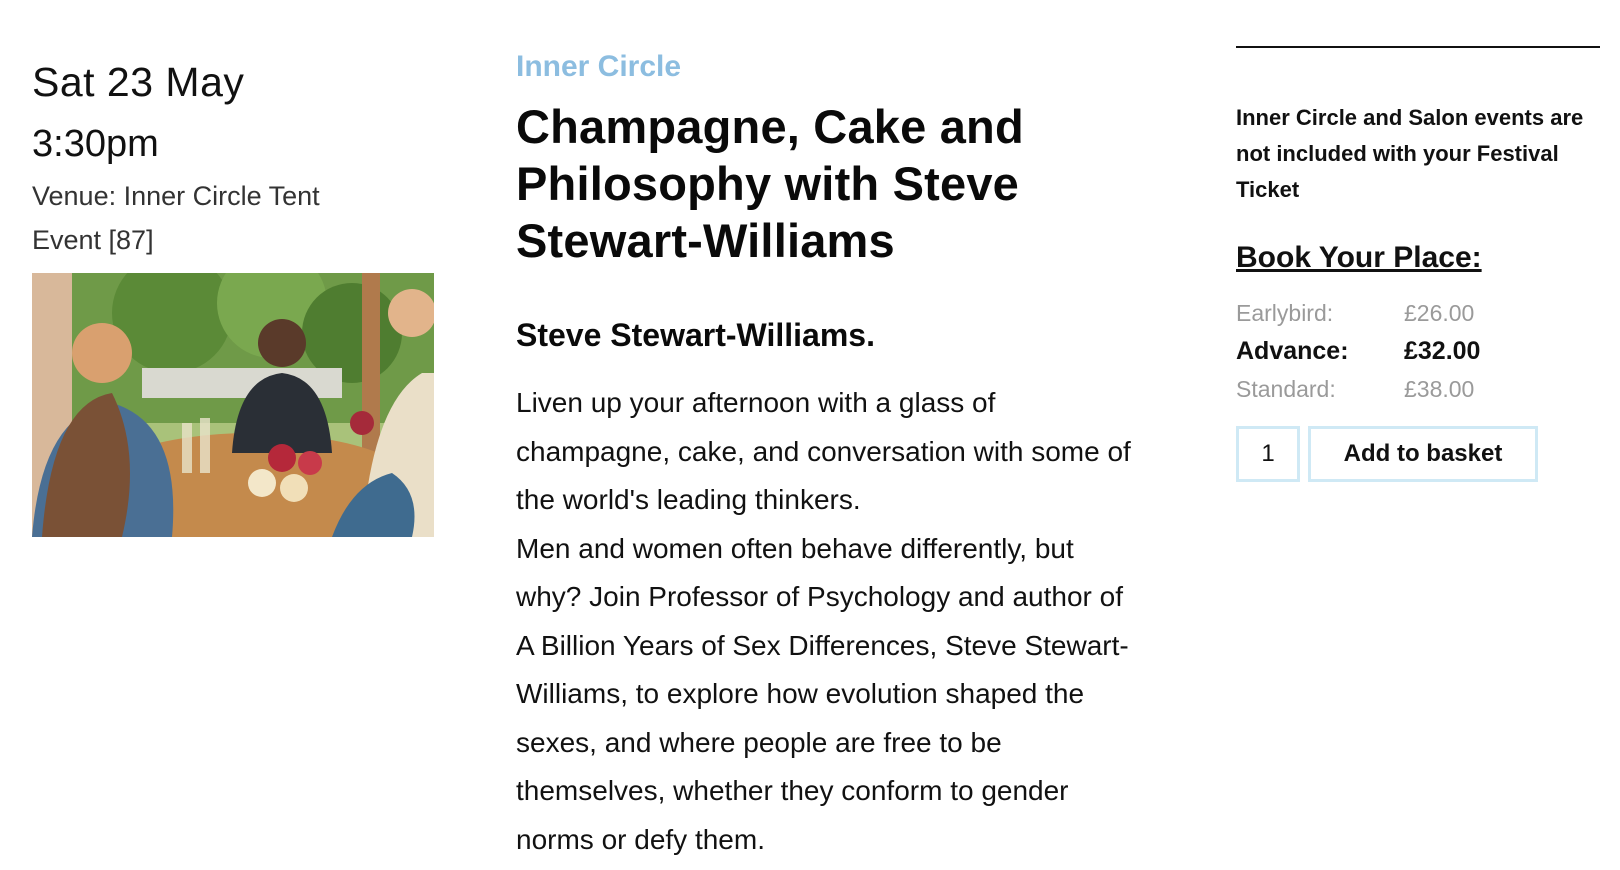 The image size is (1620, 870). I want to click on price-row-advance: Advance: £32.00, so click(1418, 351).